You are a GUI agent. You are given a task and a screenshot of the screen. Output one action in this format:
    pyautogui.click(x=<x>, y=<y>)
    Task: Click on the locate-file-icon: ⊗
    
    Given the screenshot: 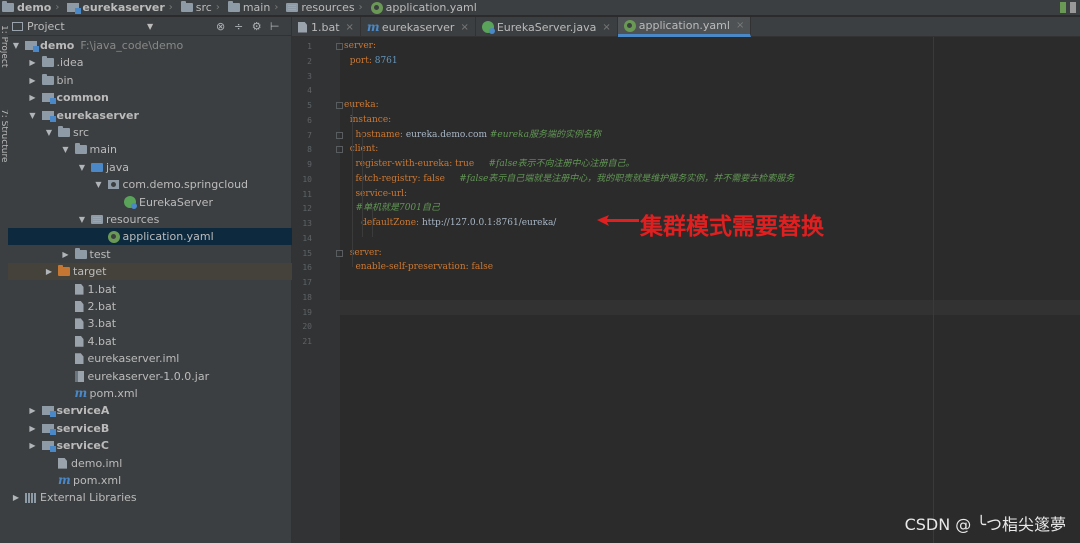 What is the action you would take?
    pyautogui.click(x=220, y=26)
    